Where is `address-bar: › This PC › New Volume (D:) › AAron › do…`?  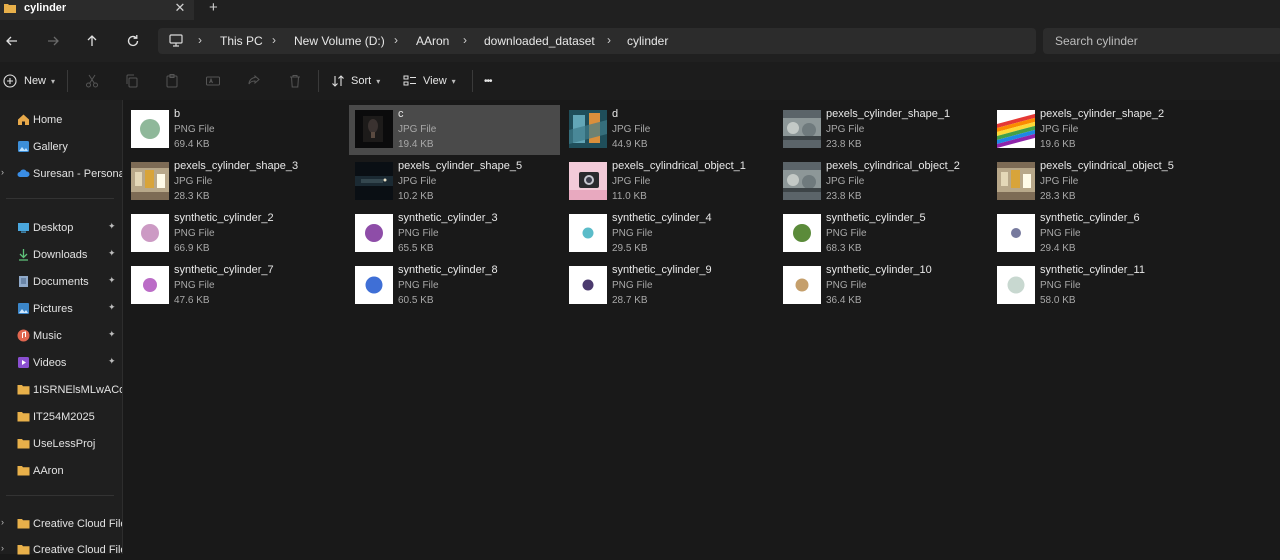 address-bar: › This PC › New Volume (D:) › AAron › do… is located at coordinates (597, 41).